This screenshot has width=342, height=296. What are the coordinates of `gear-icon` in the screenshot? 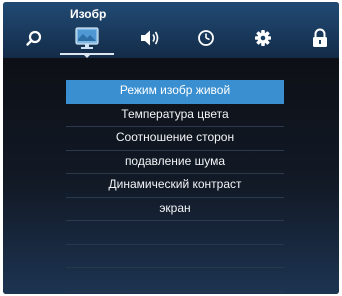 It's located at (263, 38).